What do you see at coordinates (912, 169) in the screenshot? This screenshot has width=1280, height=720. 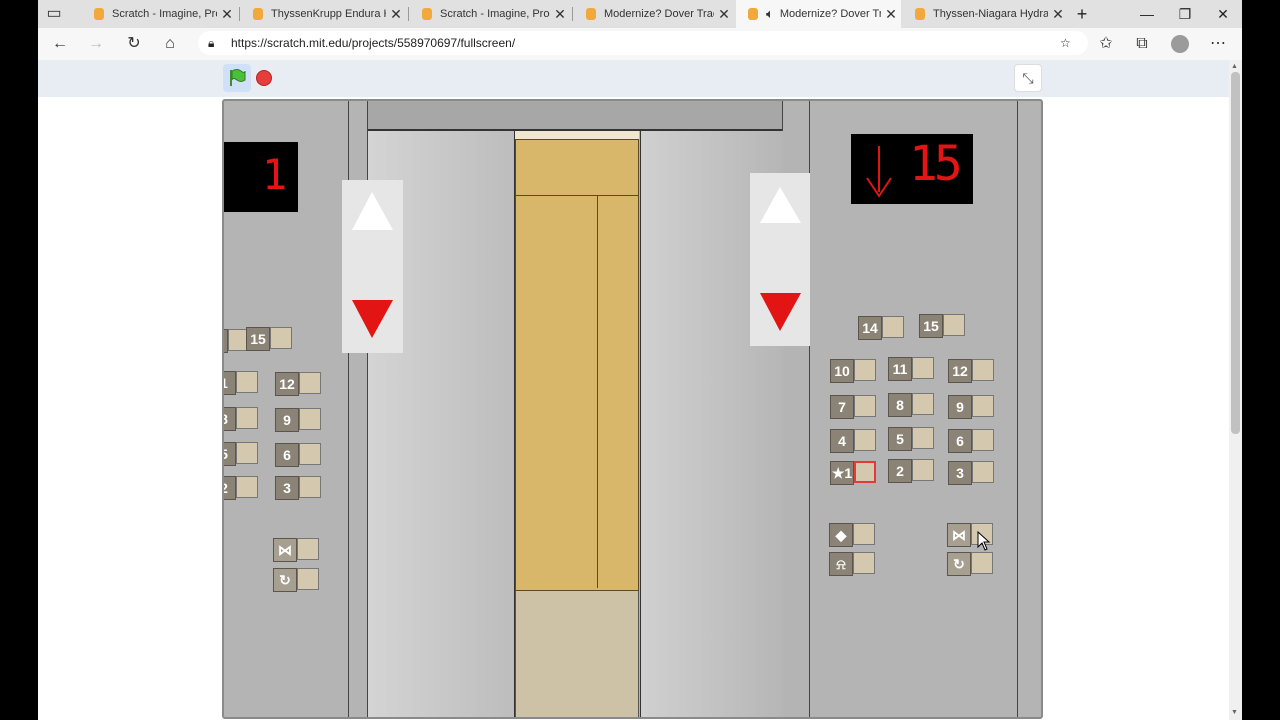 I see `right-floor-display: 15` at bounding box center [912, 169].